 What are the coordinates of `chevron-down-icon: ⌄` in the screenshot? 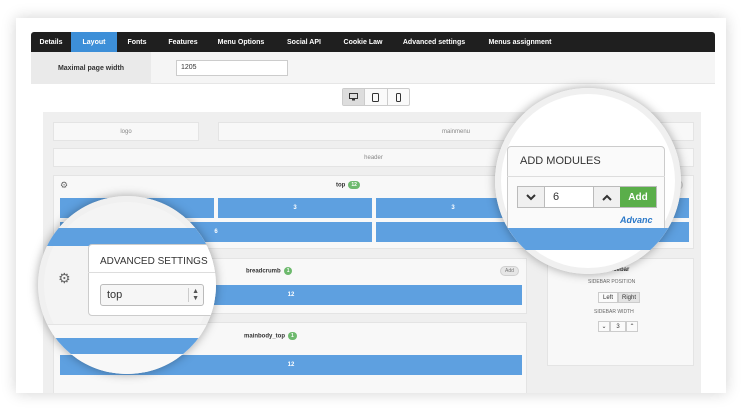 It's located at (604, 326).